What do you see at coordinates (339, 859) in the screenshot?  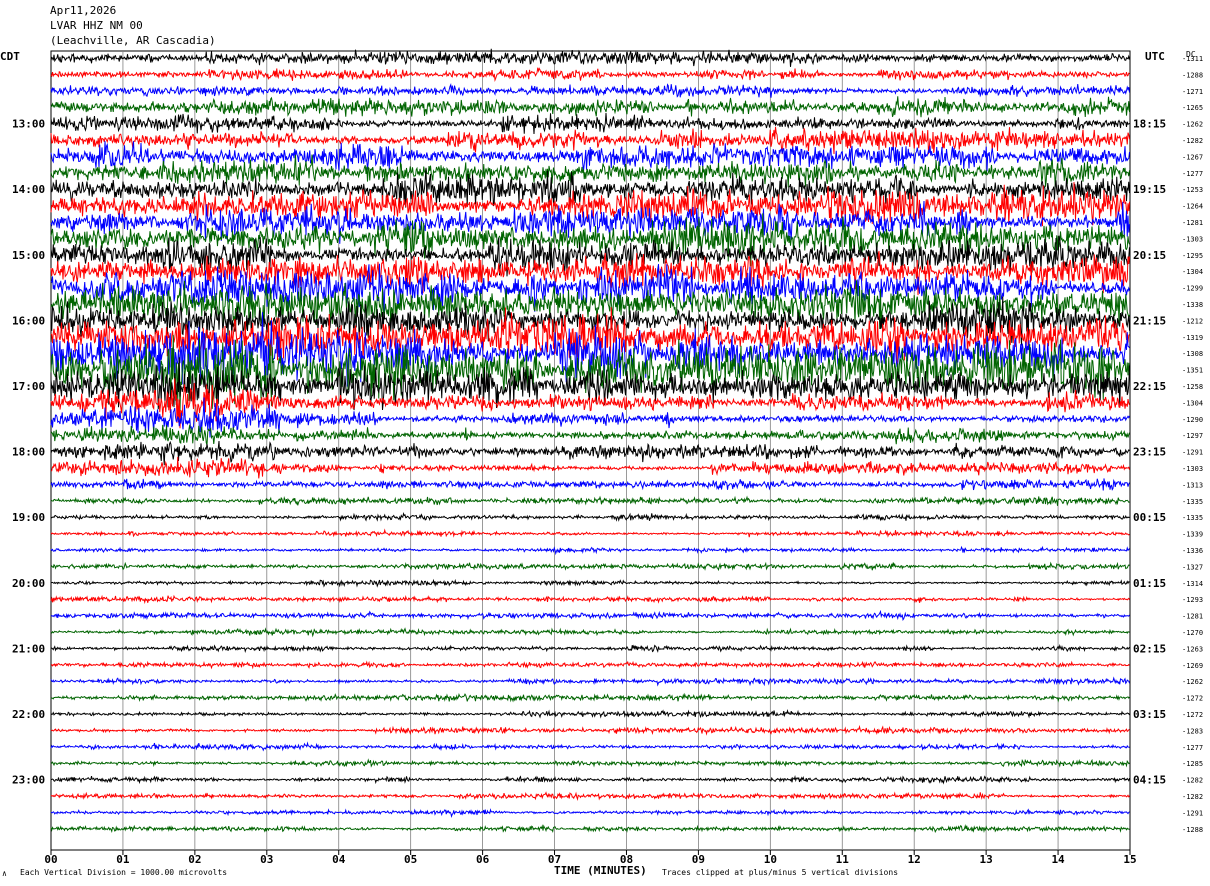 I see `x-tick-label: 04` at bounding box center [339, 859].